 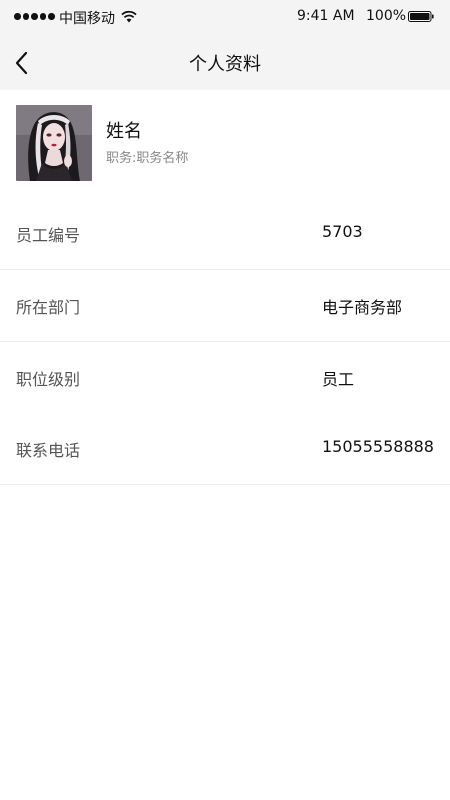 I want to click on carrier-label: 中国移动, so click(x=87, y=19).